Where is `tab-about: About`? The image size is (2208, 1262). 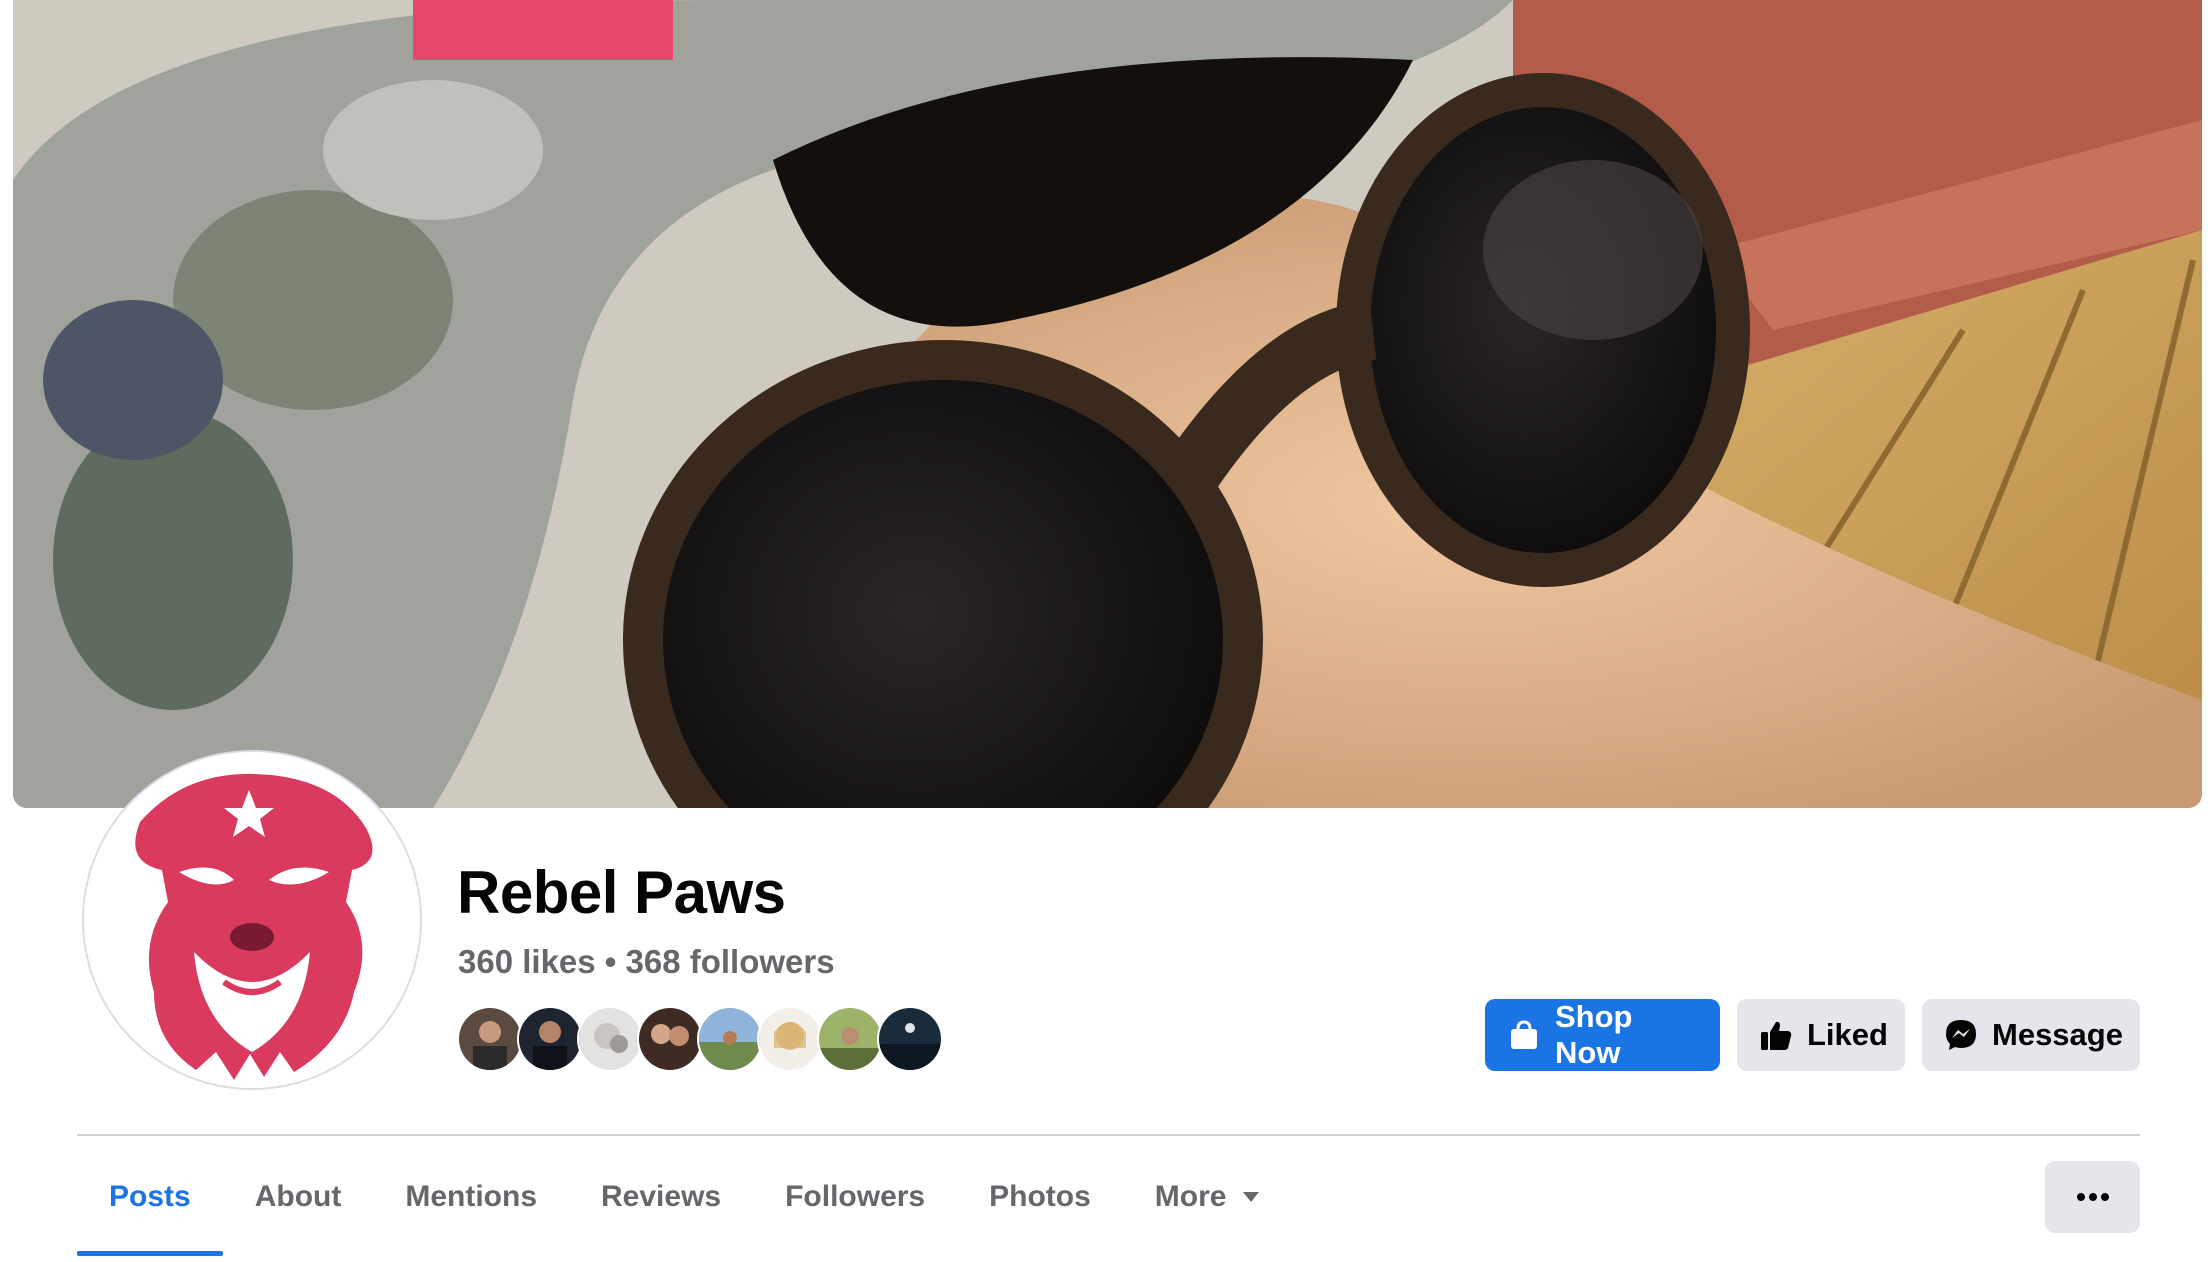 tab-about: About is located at coordinates (298, 1197).